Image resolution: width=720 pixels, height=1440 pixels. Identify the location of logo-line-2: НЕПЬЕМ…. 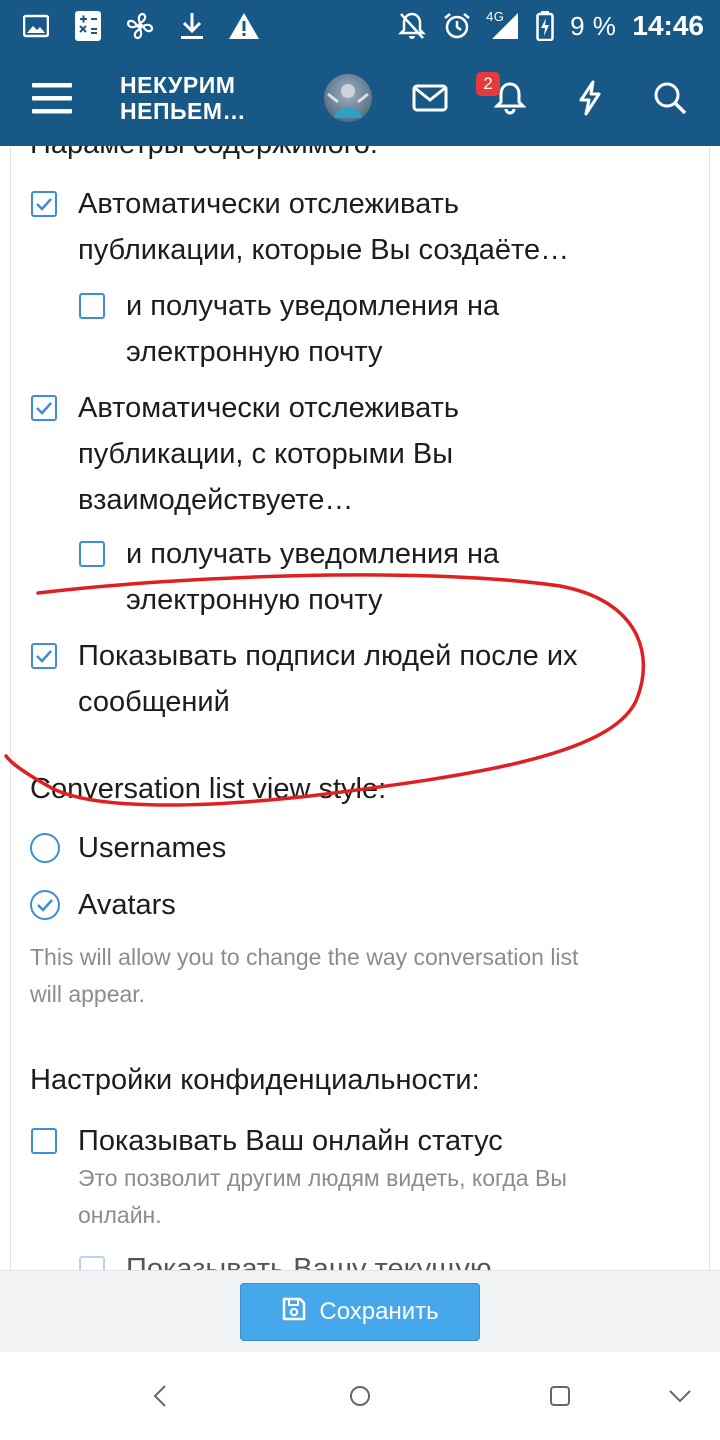
(183, 111).